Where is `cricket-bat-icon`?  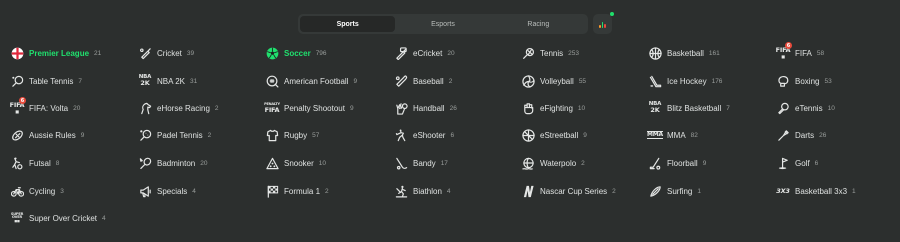
cricket-bat-icon is located at coordinates (145, 53).